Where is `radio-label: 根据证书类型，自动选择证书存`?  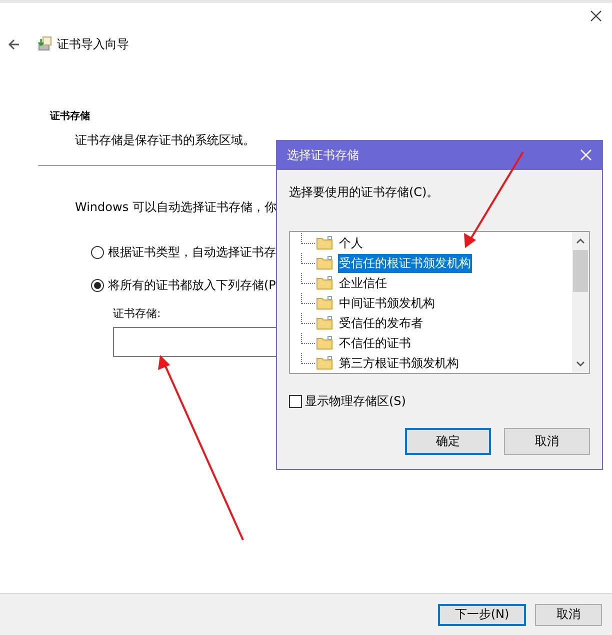
radio-label: 根据证书类型，自动选择证书存 is located at coordinates (192, 252).